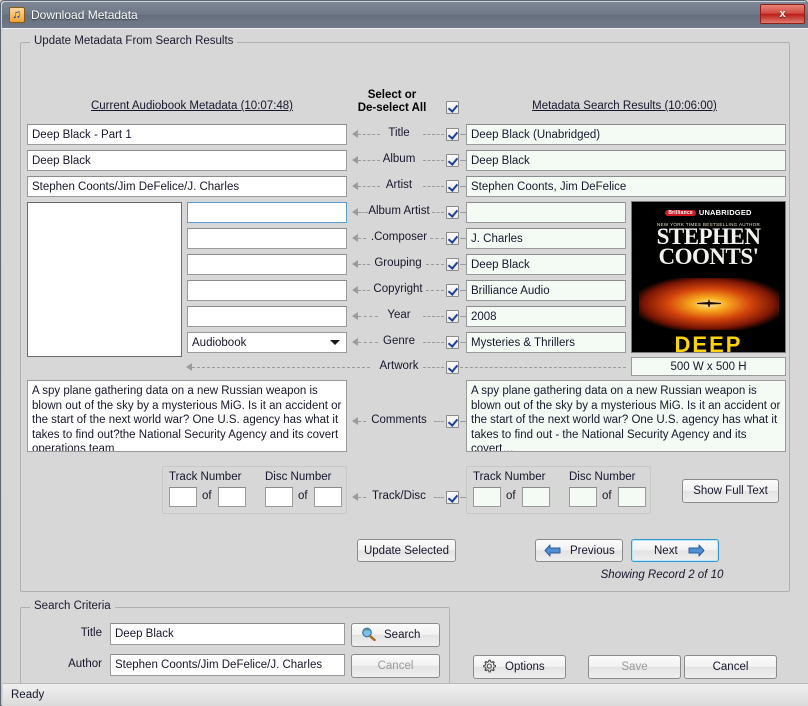 The height and width of the screenshot is (706, 808). Describe the element at coordinates (328, 497) in the screenshot. I see `left-disc-total-input` at that location.